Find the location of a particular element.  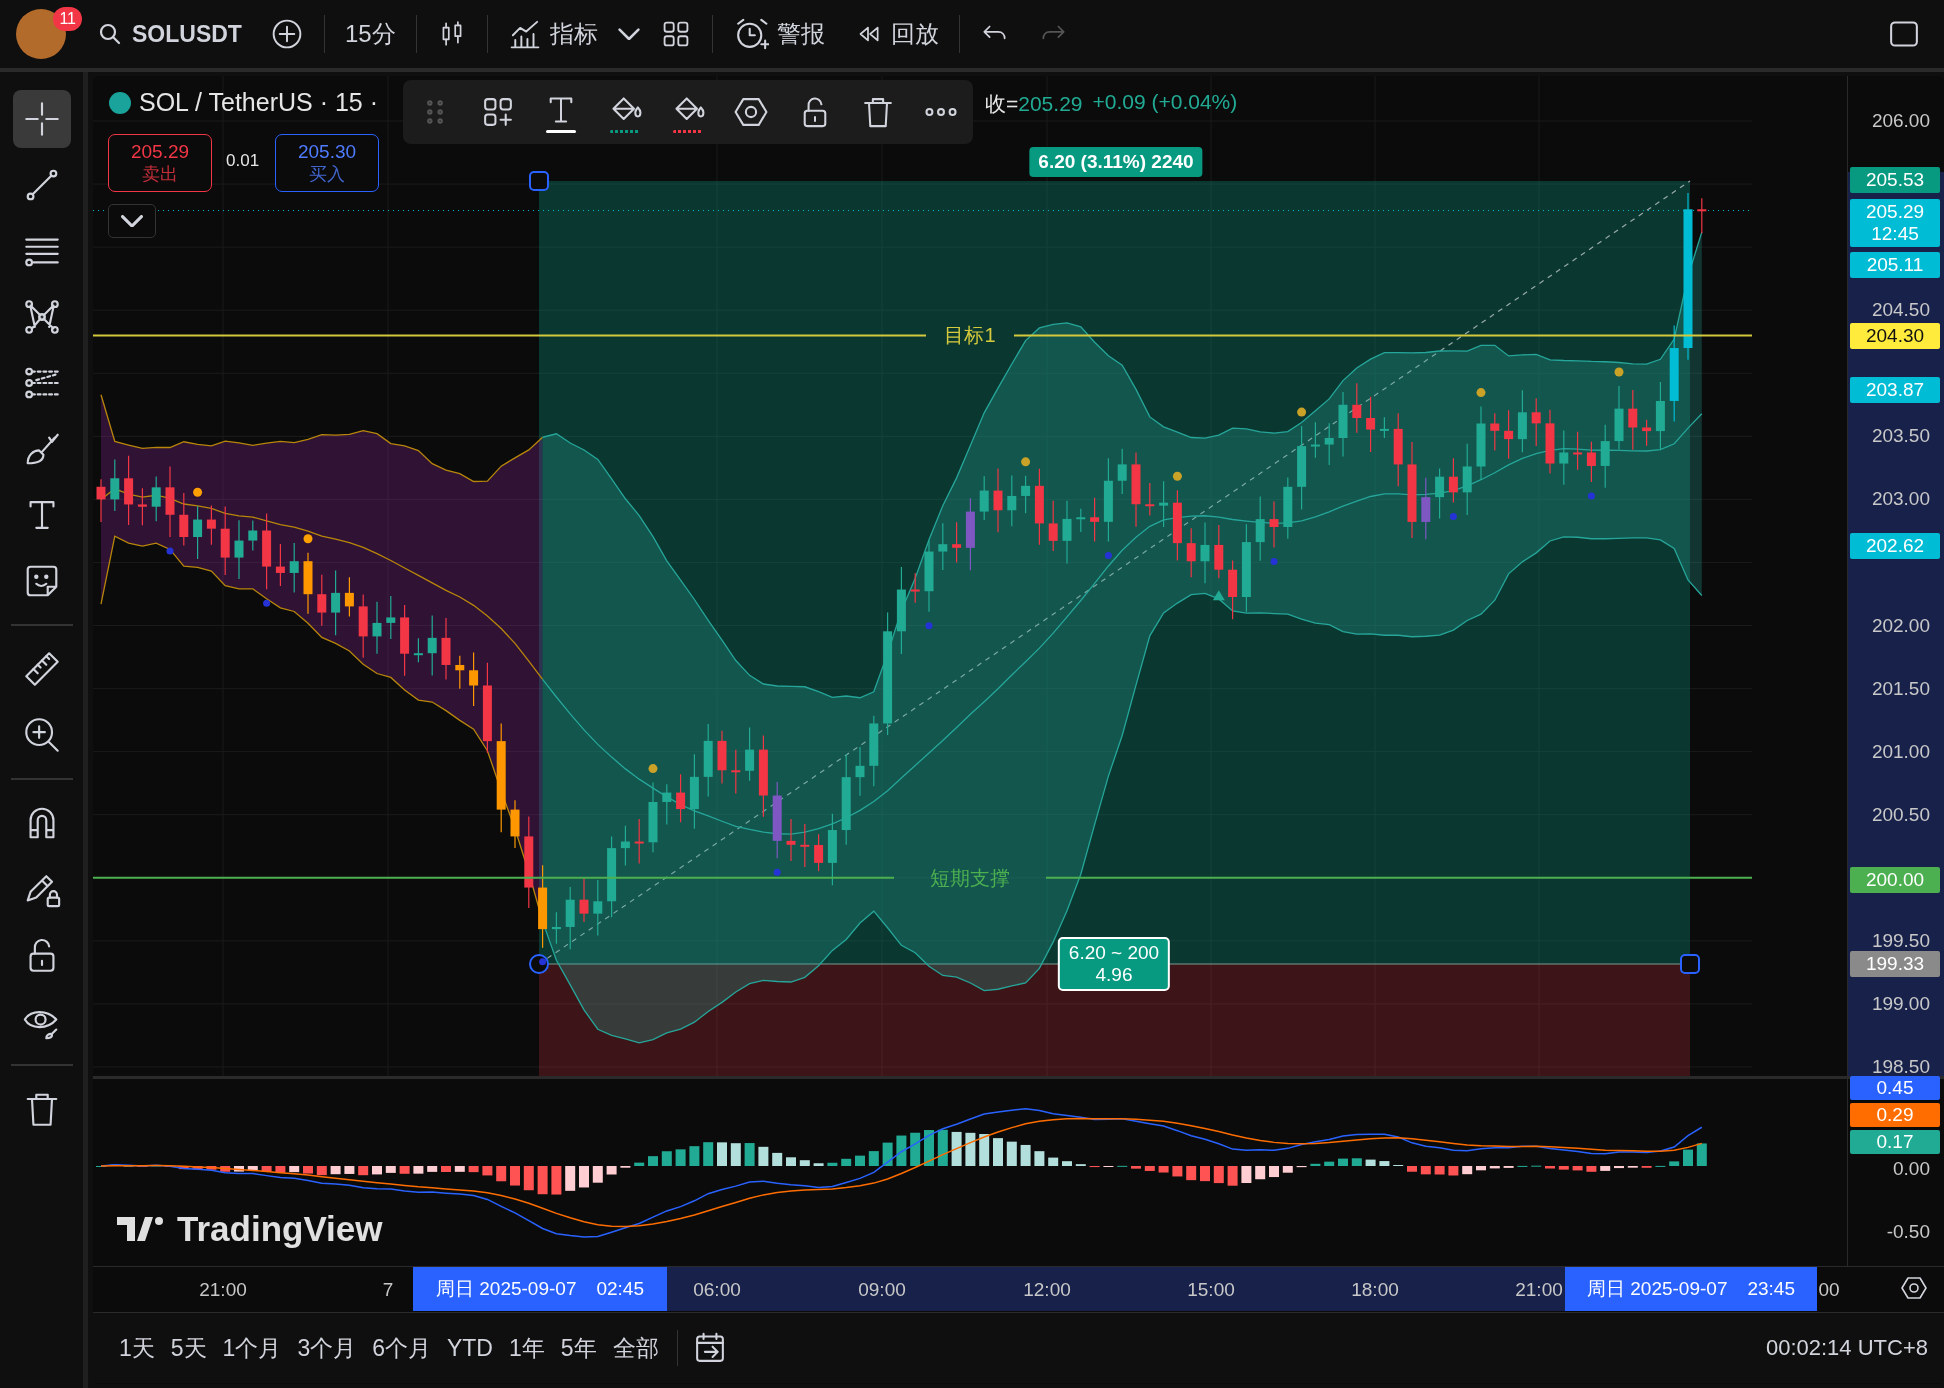

indicators-button: 指标 is located at coordinates (552, 34).